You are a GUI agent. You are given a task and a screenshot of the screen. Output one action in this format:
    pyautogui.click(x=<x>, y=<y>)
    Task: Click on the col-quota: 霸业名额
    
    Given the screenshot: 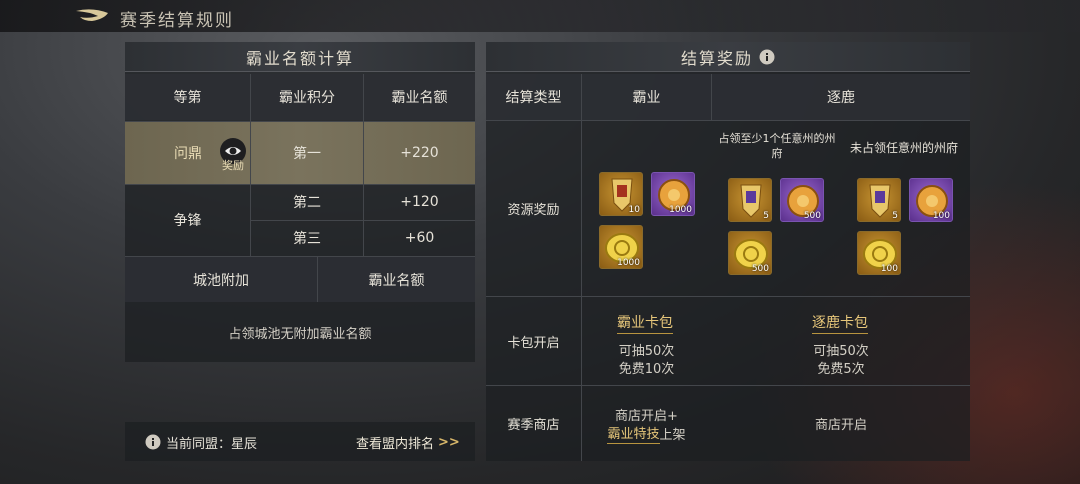 What is the action you would take?
    pyautogui.click(x=419, y=97)
    